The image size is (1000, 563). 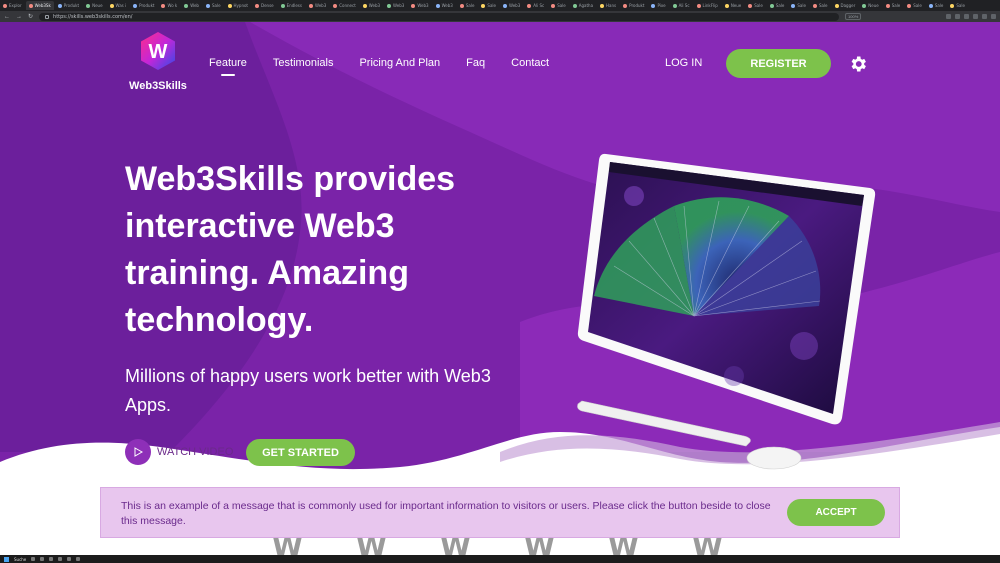 I want to click on zoom-indicator: 100%, so click(x=853, y=16).